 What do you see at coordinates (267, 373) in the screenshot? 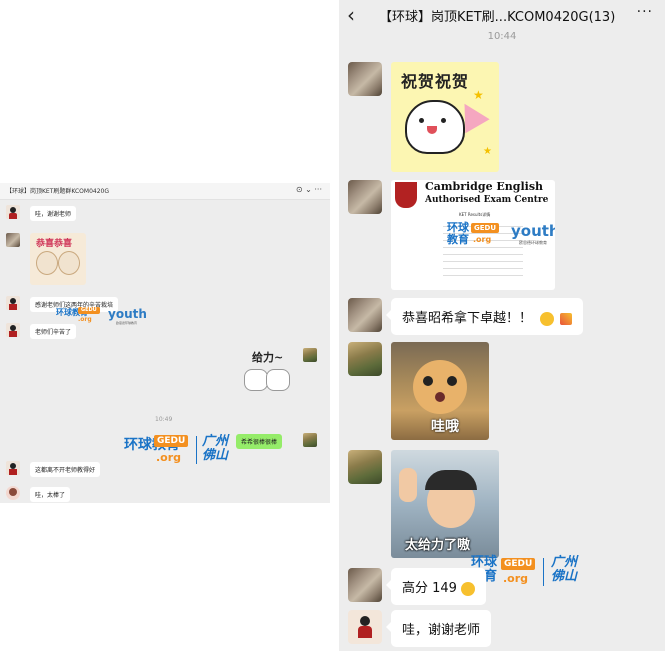
I see `cheer-sticker: 给力~` at bounding box center [267, 373].